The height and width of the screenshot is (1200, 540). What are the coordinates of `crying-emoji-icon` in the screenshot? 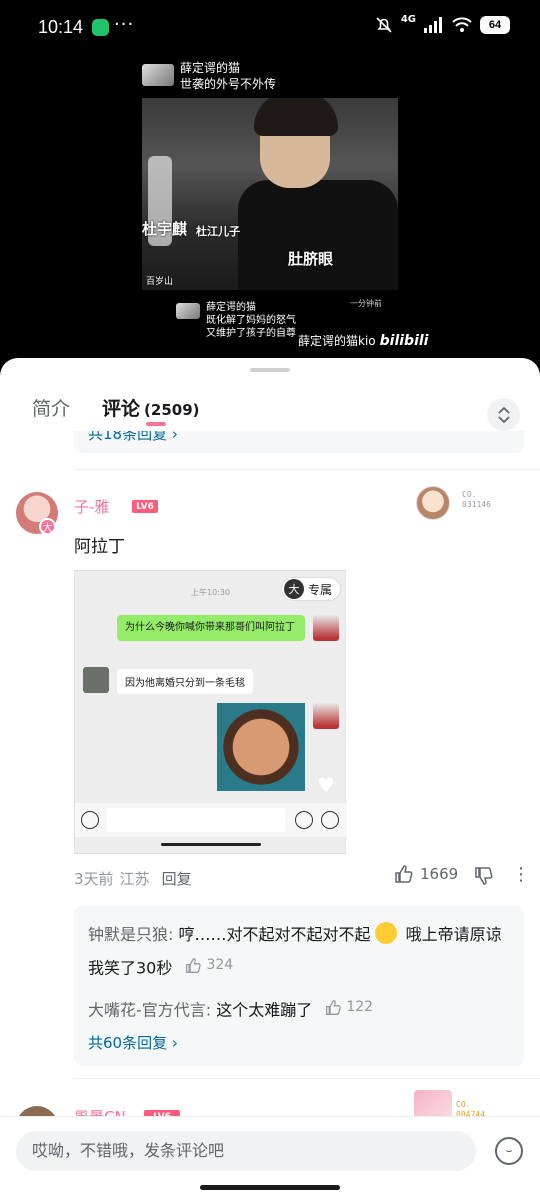 It's located at (385, 933).